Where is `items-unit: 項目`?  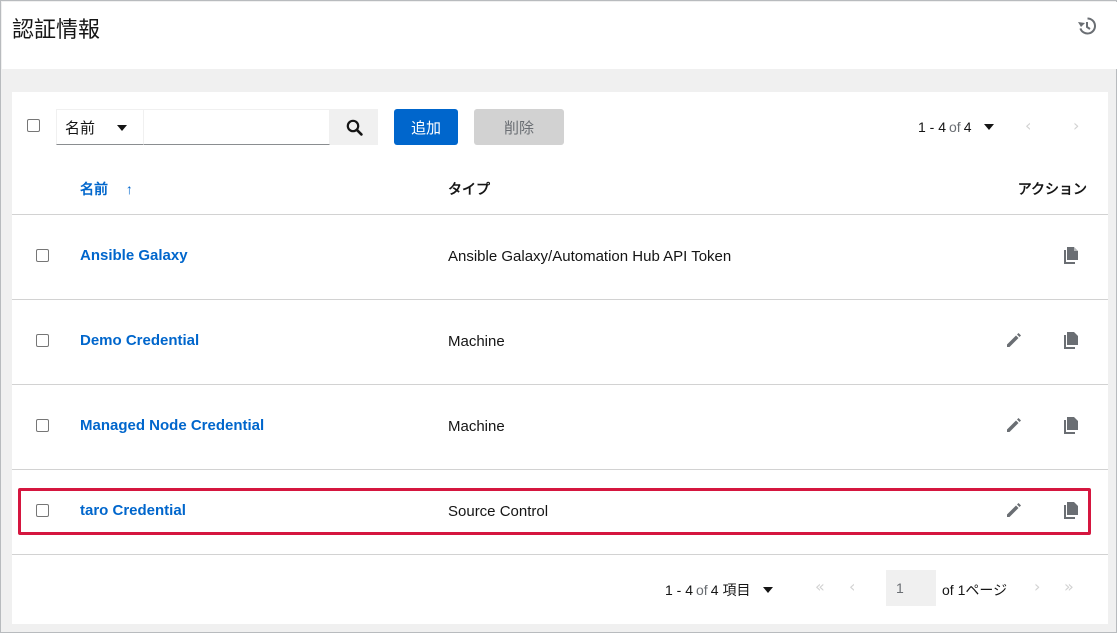 items-unit: 項目 is located at coordinates (736, 591).